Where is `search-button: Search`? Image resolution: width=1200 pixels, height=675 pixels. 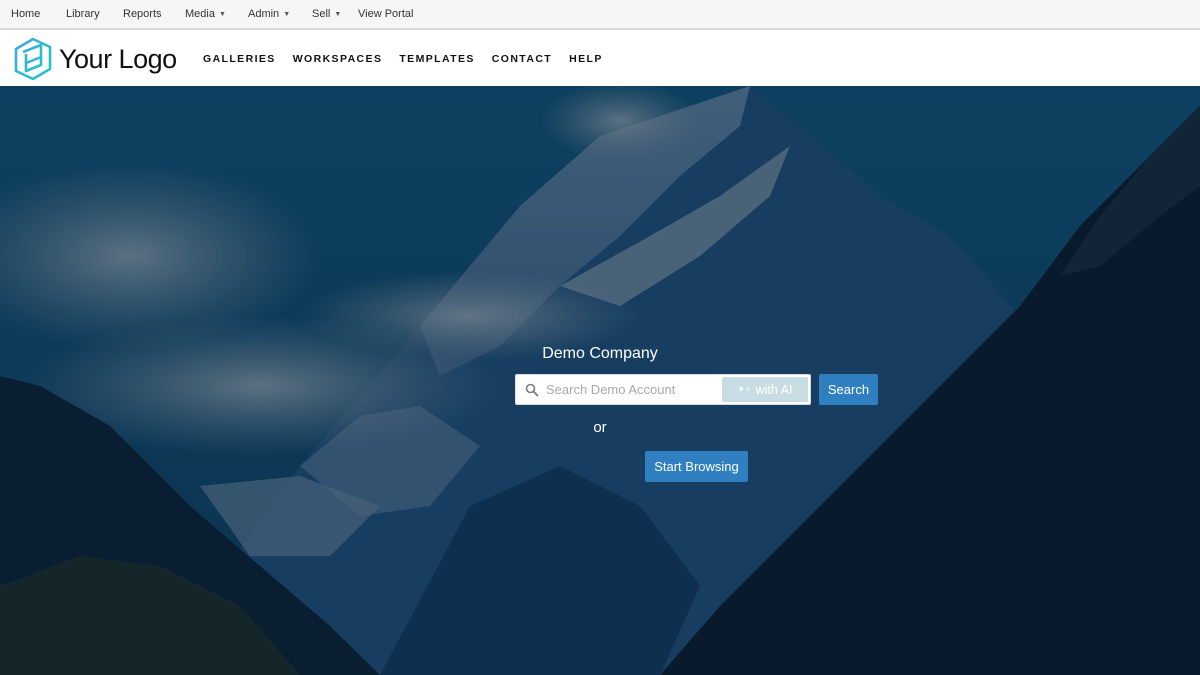 search-button: Search is located at coordinates (848, 389).